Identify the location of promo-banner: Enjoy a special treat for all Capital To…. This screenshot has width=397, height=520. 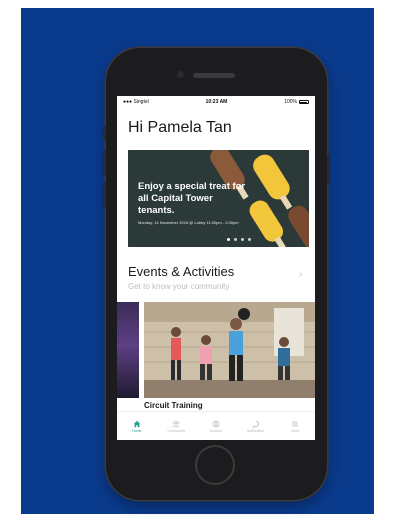
(218, 198).